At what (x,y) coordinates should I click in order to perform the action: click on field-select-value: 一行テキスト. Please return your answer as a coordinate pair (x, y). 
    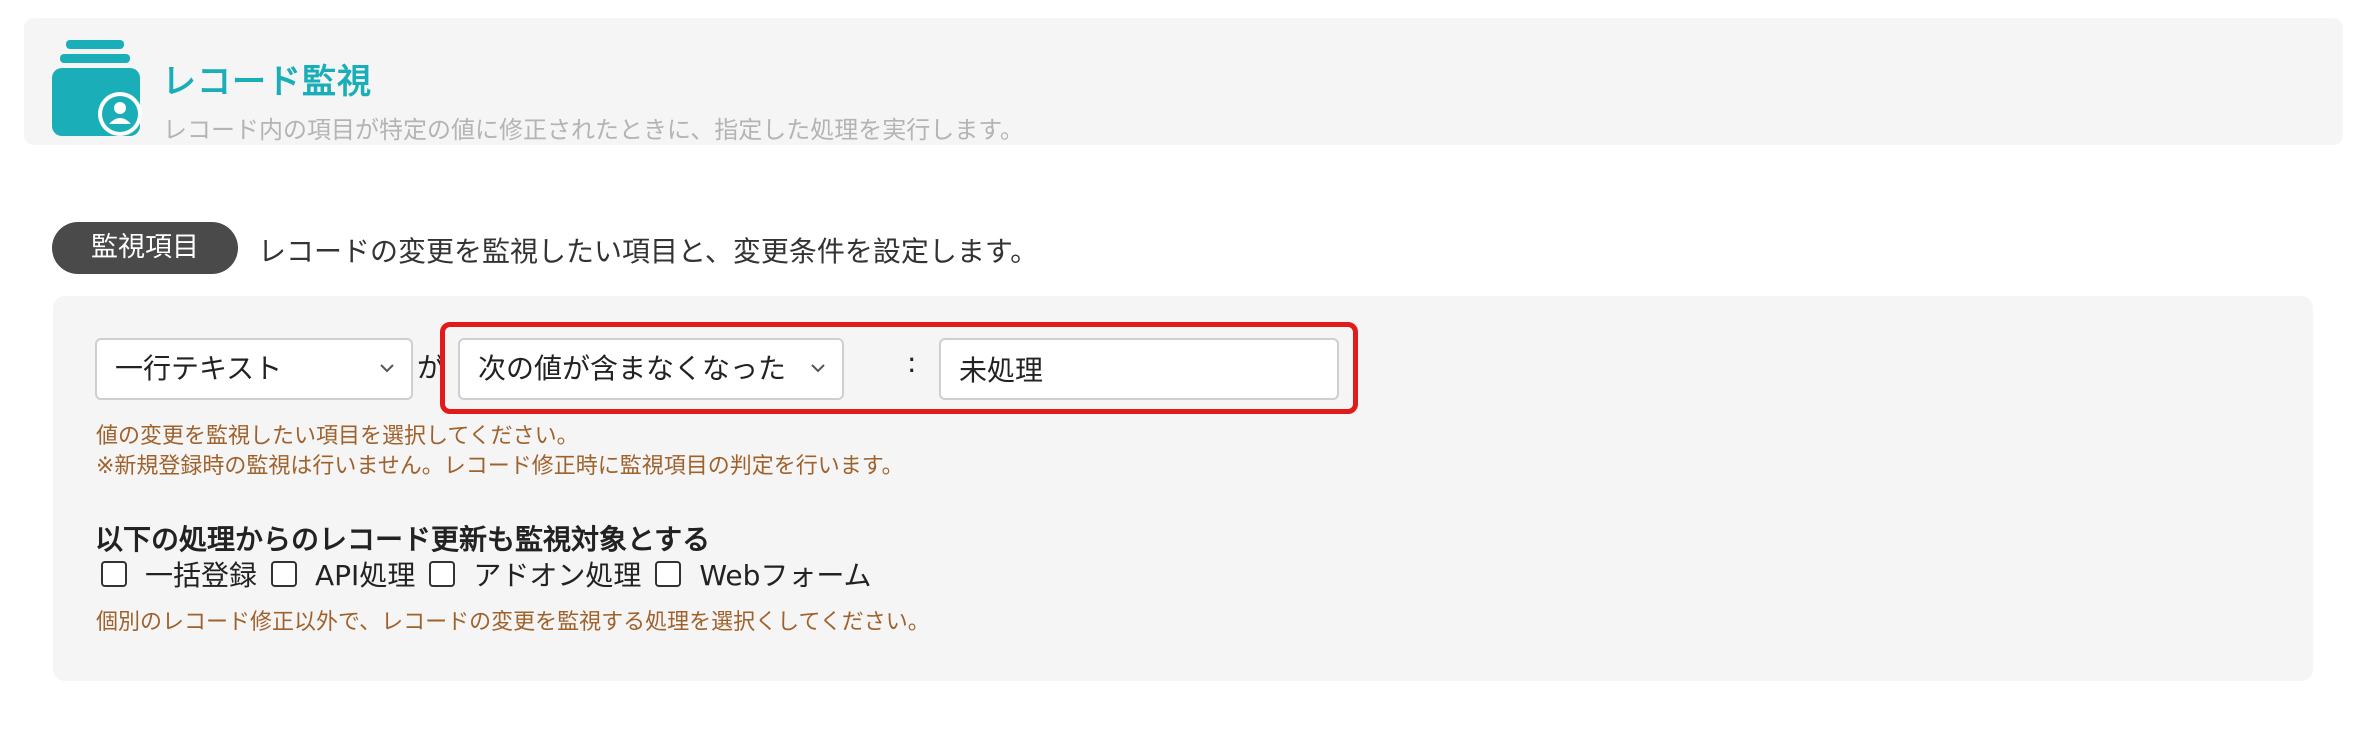
    Looking at the image, I should click on (199, 368).